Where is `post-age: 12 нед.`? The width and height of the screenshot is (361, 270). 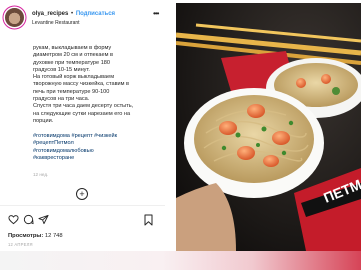
post-age: 12 нед. is located at coordinates (41, 174).